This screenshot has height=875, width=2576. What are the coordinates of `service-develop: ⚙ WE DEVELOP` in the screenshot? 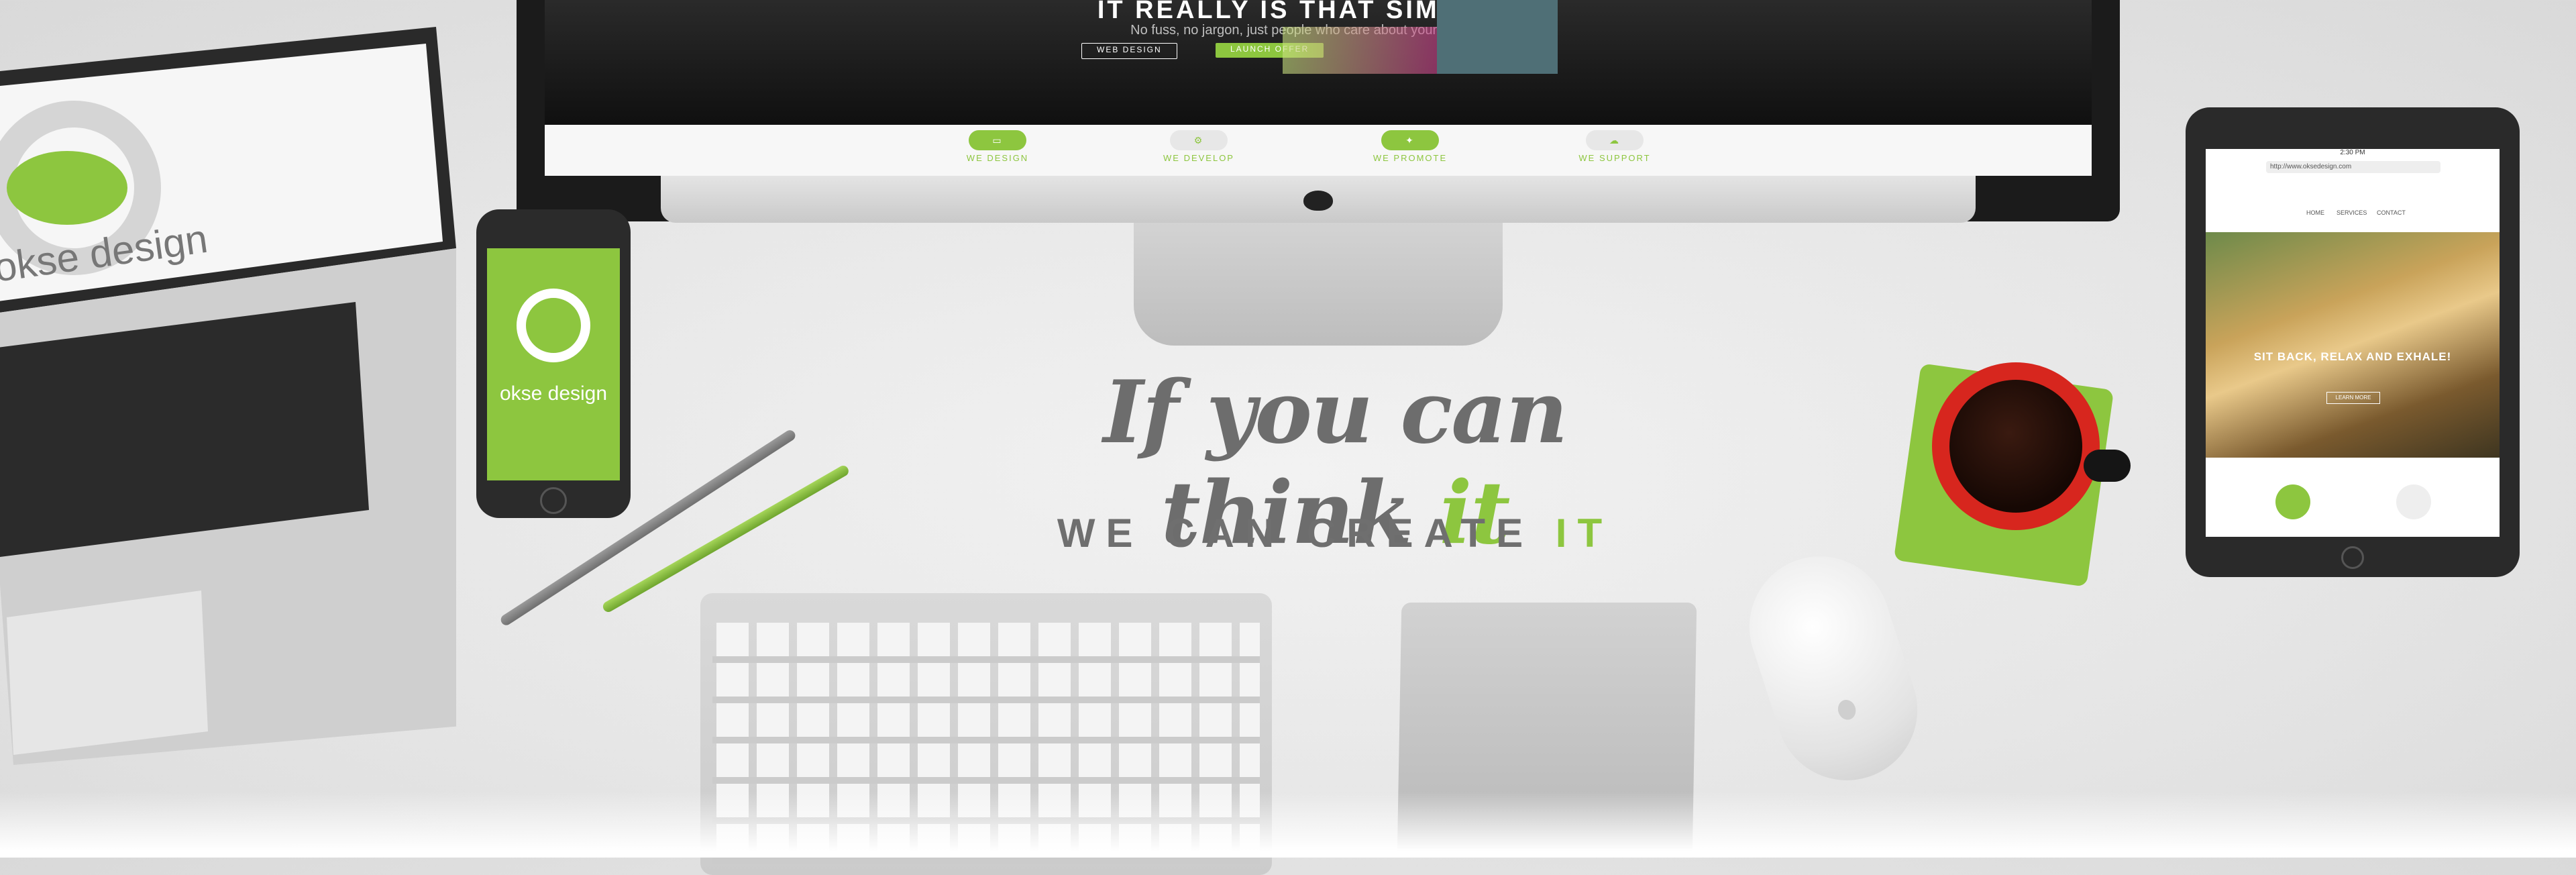 It's located at (1198, 146).